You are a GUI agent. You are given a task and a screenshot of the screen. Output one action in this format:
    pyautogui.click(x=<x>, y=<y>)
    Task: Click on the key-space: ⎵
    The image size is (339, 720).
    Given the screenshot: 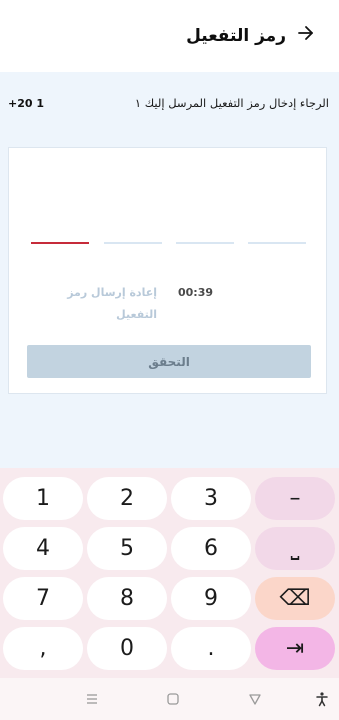 What is the action you would take?
    pyautogui.click(x=295, y=548)
    